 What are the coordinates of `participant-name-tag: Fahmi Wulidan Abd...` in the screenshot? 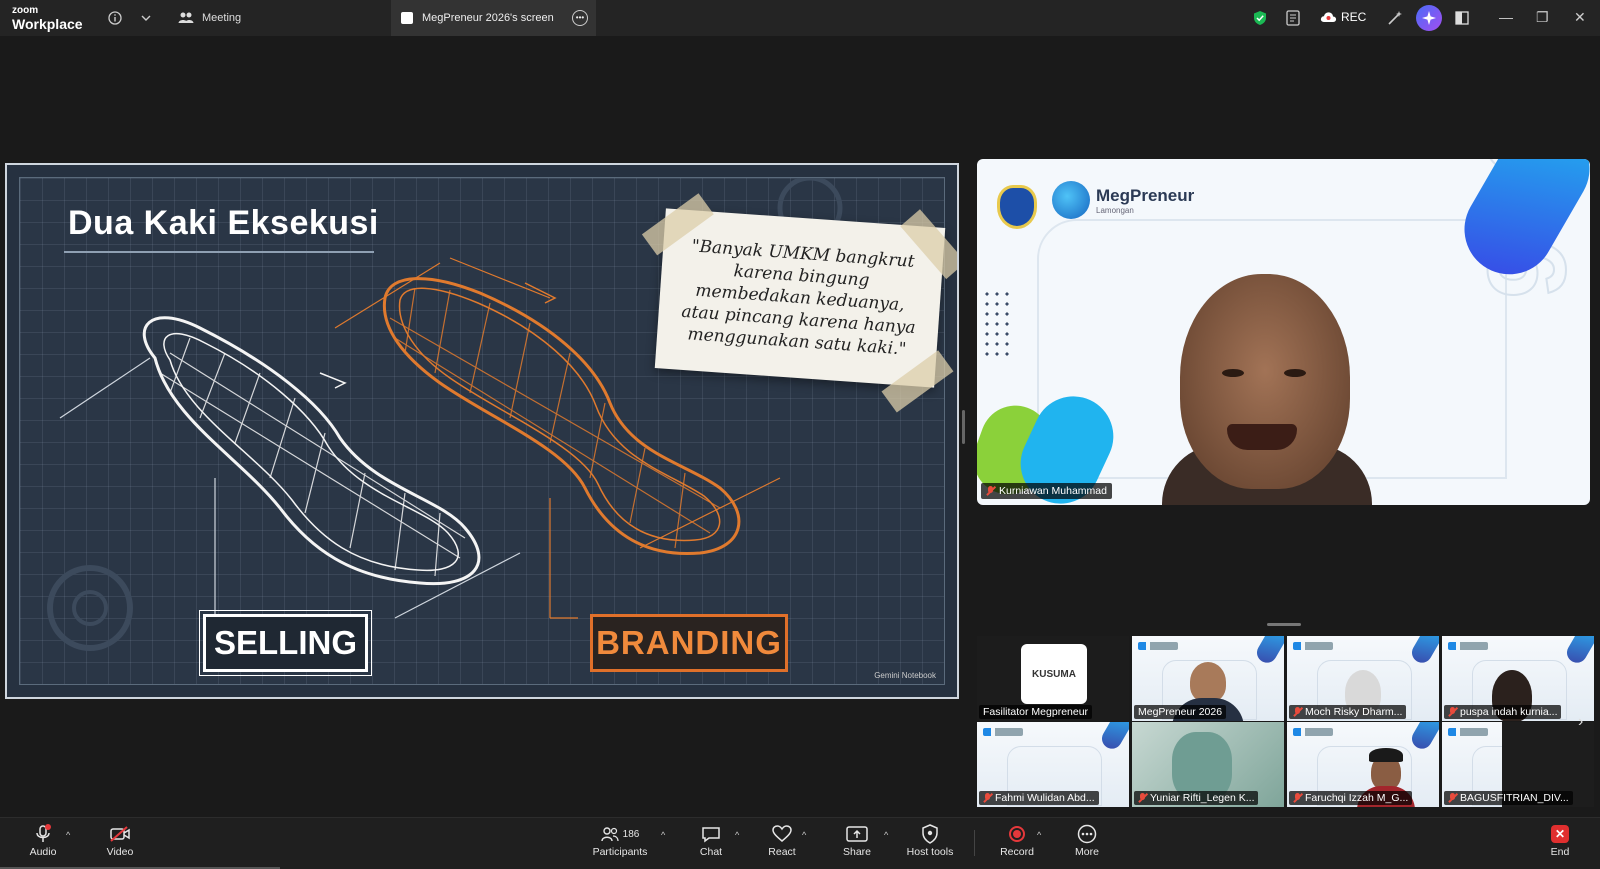 It's located at (1039, 798).